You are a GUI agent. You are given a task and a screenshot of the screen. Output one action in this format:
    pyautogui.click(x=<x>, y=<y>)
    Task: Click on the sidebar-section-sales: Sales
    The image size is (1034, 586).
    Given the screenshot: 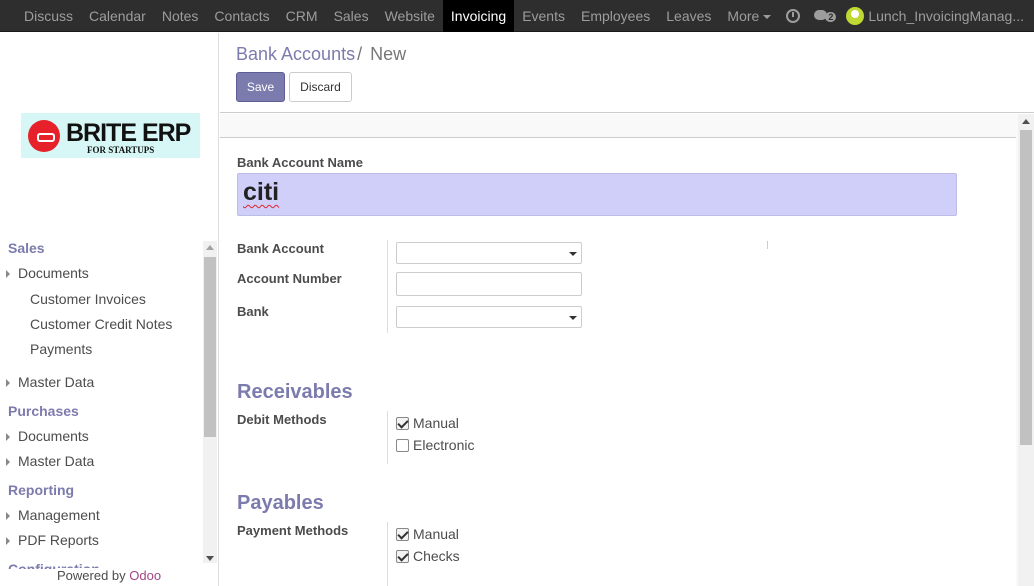 What is the action you would take?
    pyautogui.click(x=26, y=248)
    